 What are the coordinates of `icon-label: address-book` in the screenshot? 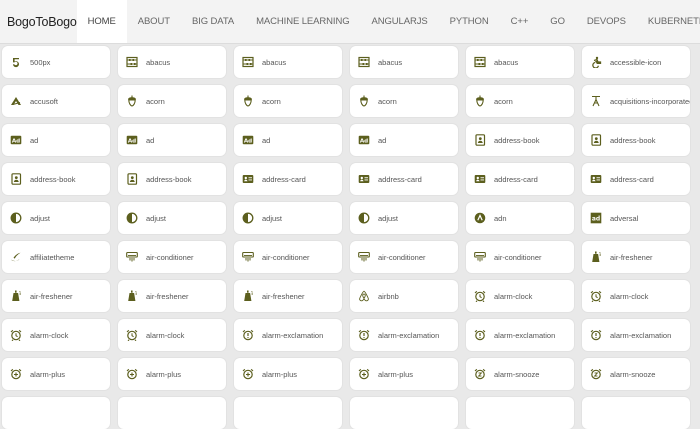 It's located at (517, 140).